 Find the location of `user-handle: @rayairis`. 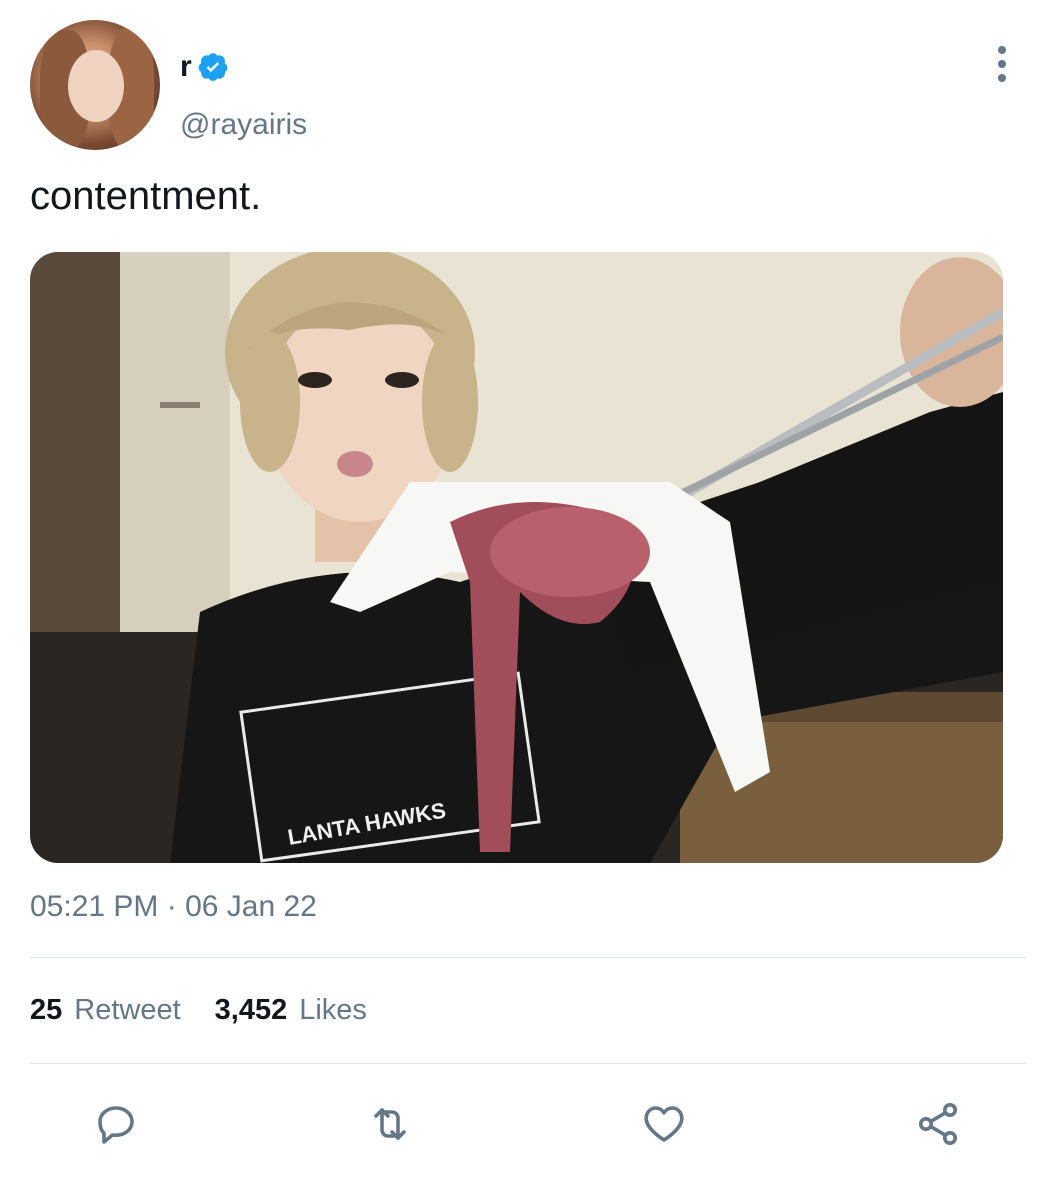

user-handle: @rayairis is located at coordinates (243, 125).